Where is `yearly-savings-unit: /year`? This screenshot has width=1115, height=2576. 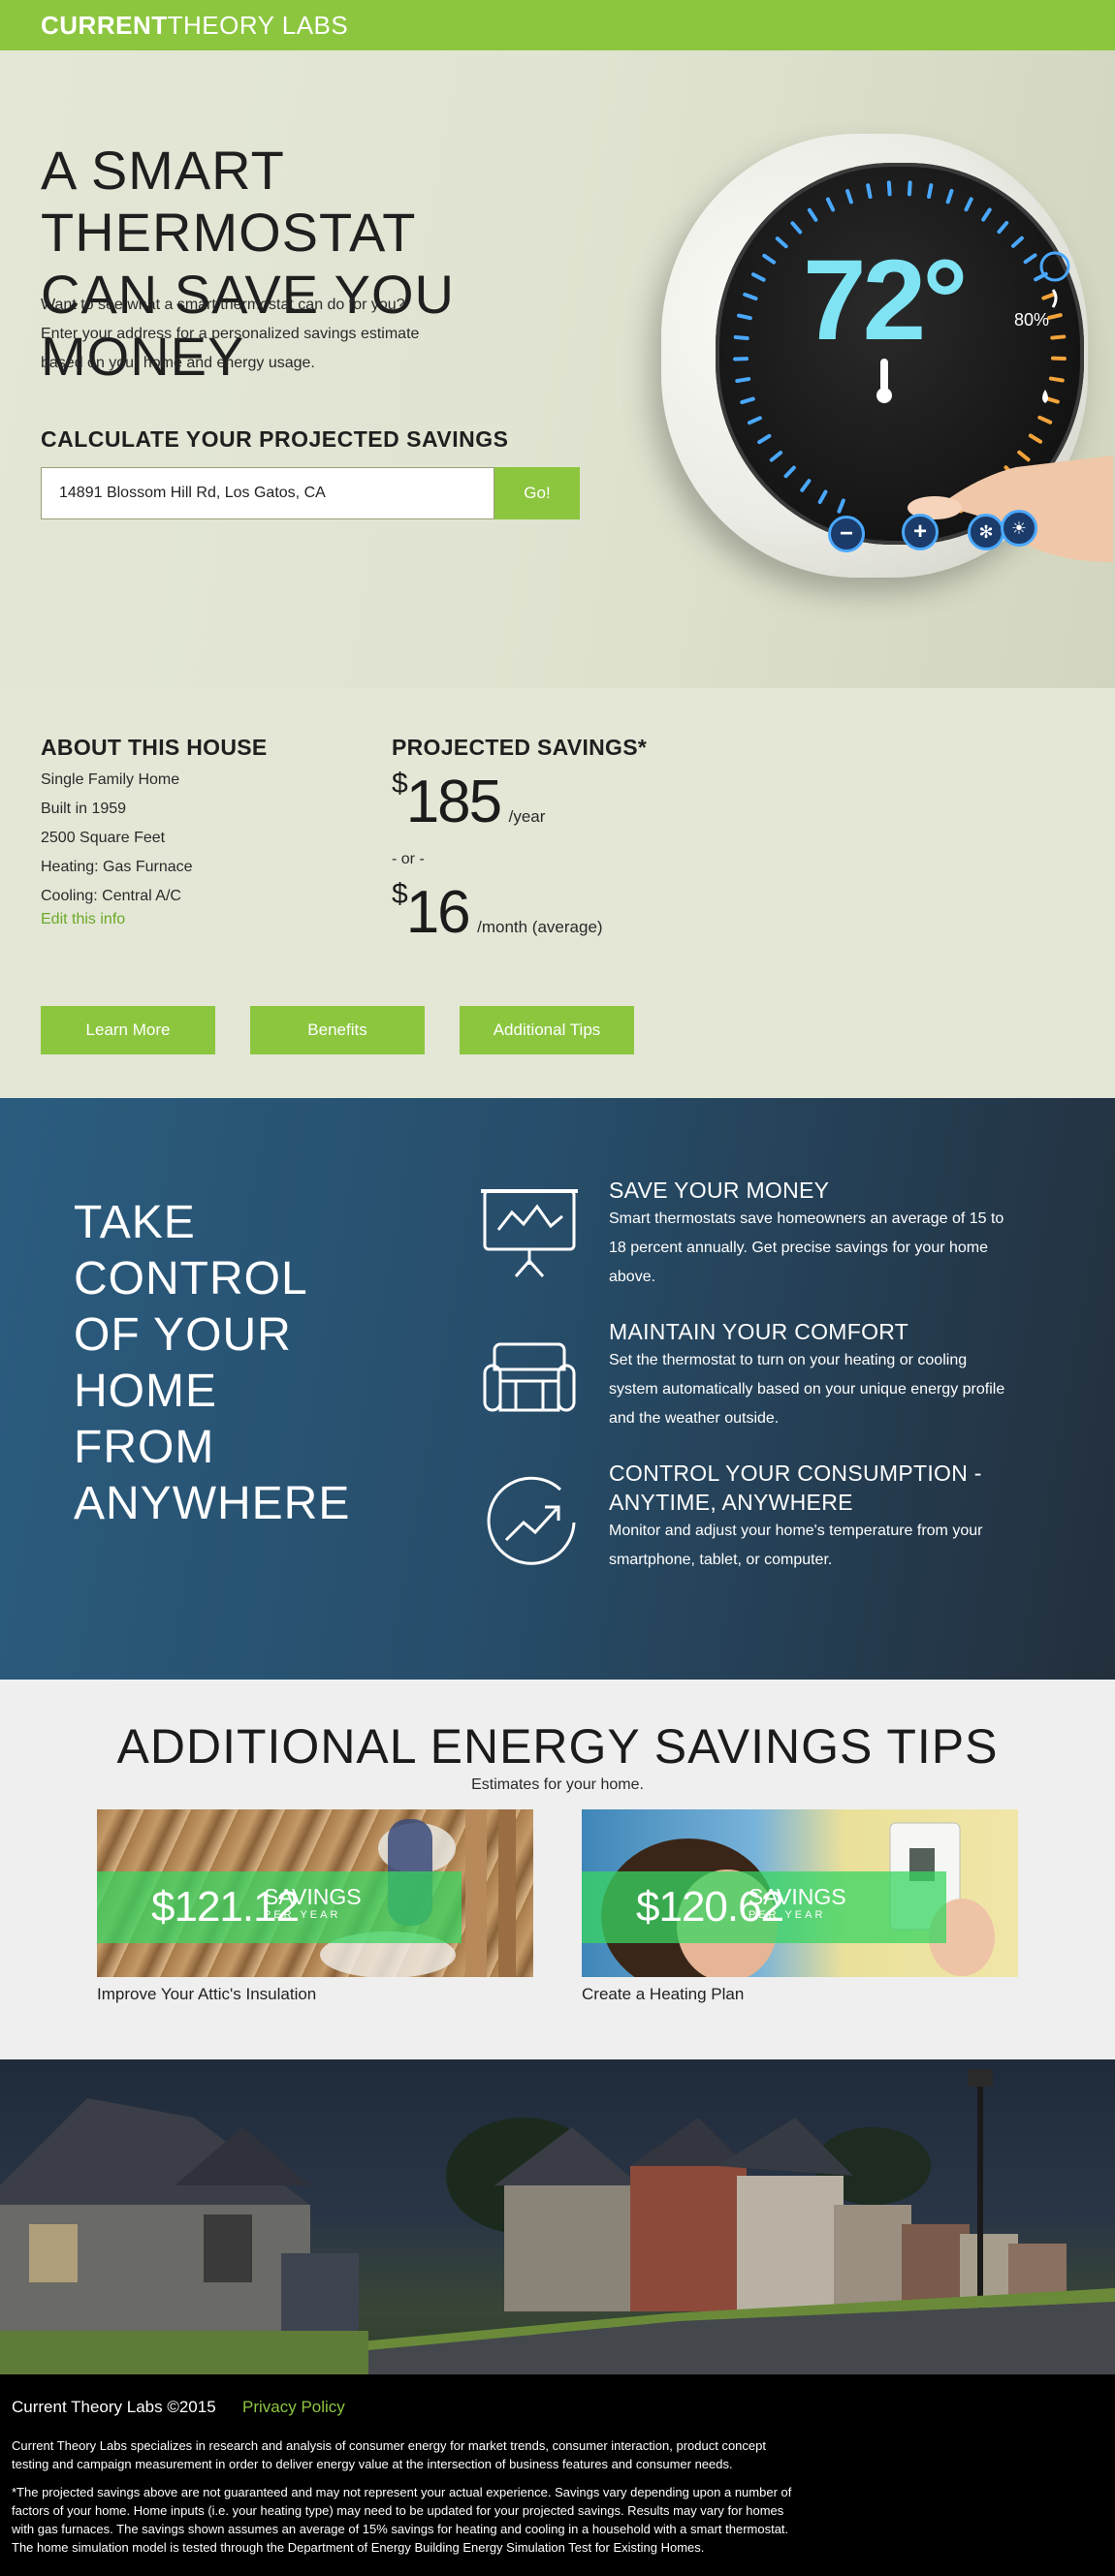
yearly-savings-unit: /year is located at coordinates (527, 817).